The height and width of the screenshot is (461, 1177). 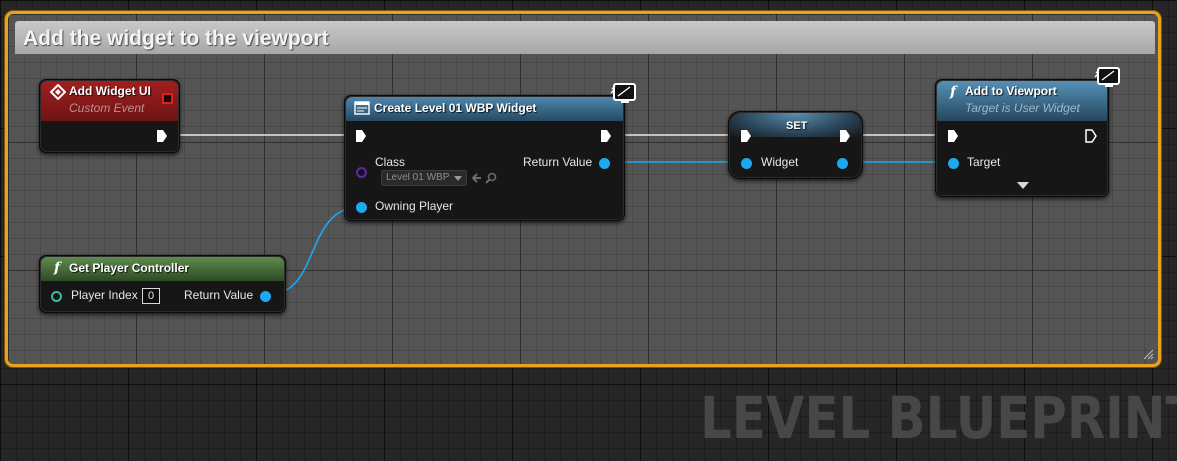 I want to click on class-dropdown-value: Level 01 WBP, so click(x=418, y=177).